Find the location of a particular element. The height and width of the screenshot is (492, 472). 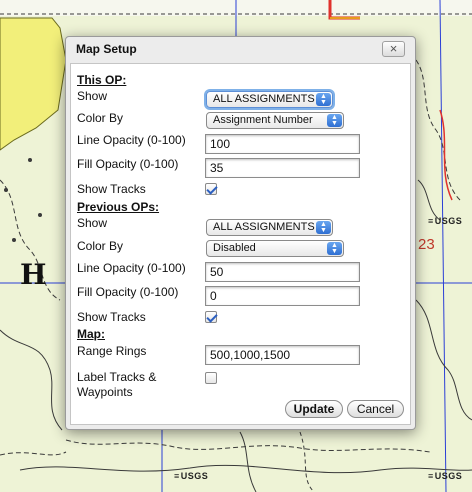

close-icon: × is located at coordinates (393, 48).